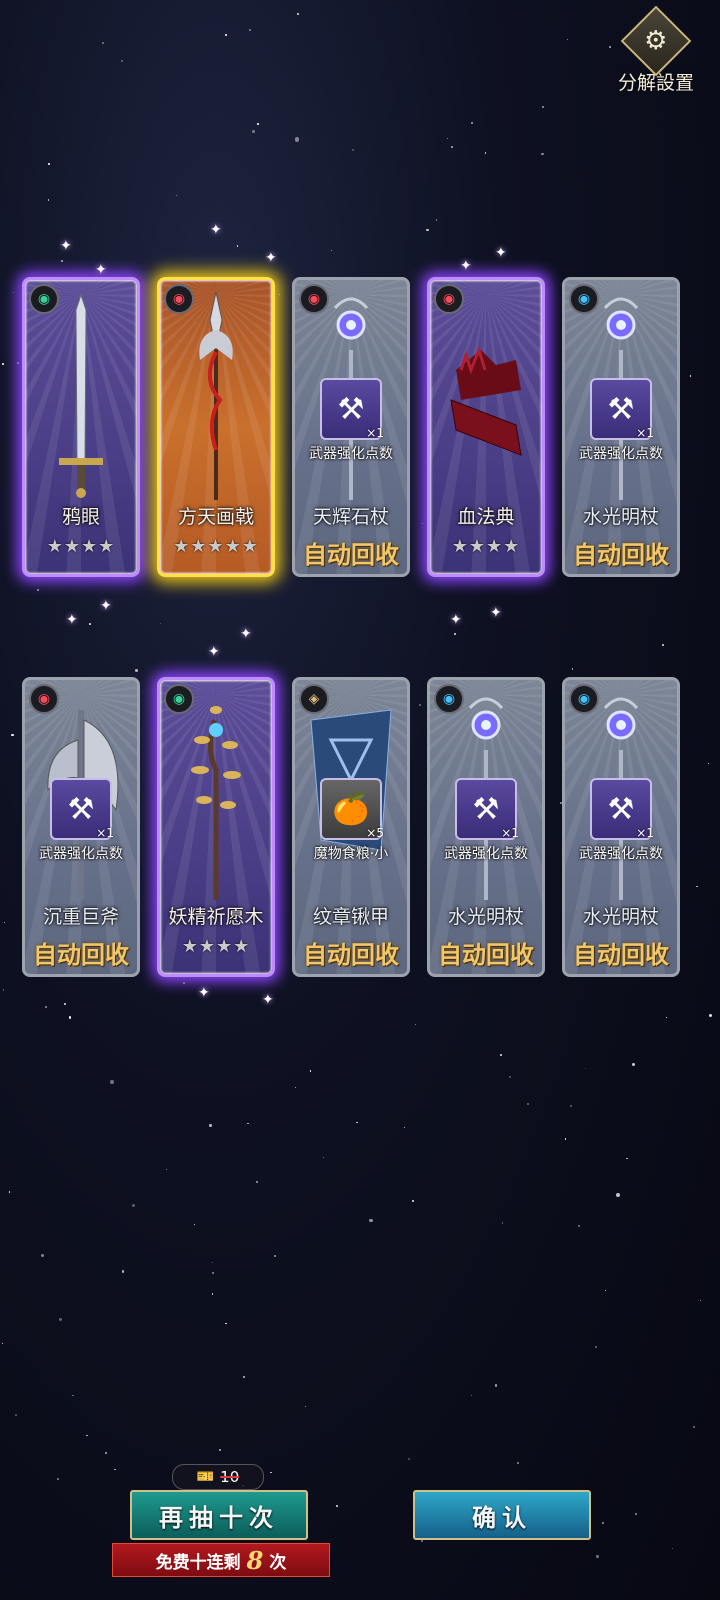  What do you see at coordinates (278, 1562) in the screenshot?
I see `free-draws-suffix: 次` at bounding box center [278, 1562].